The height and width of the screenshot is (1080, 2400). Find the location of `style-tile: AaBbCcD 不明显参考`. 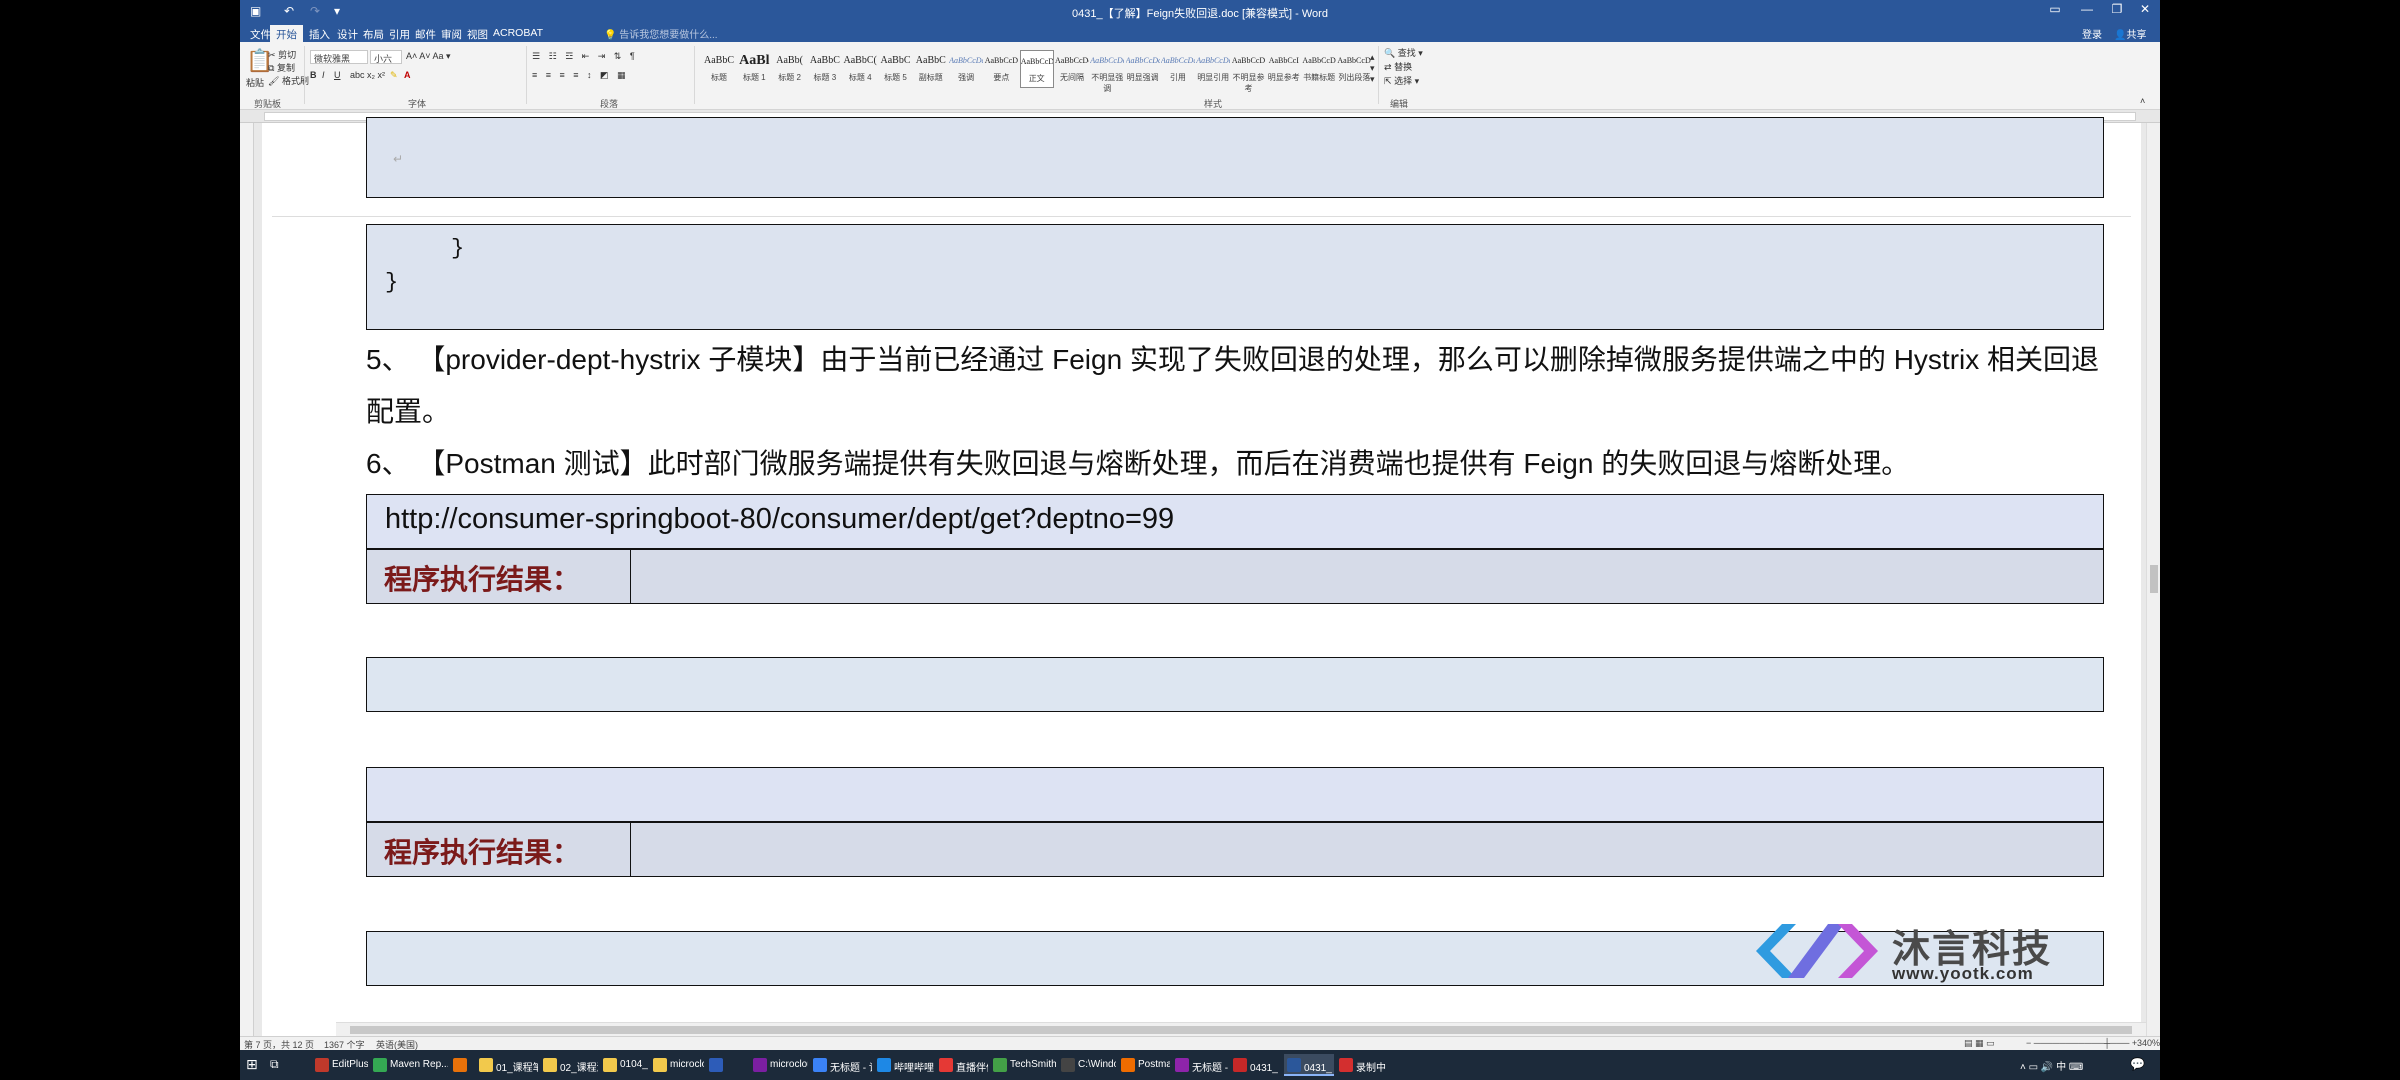

style-tile: AaBbCcD 不明显参考 is located at coordinates (1249, 71).